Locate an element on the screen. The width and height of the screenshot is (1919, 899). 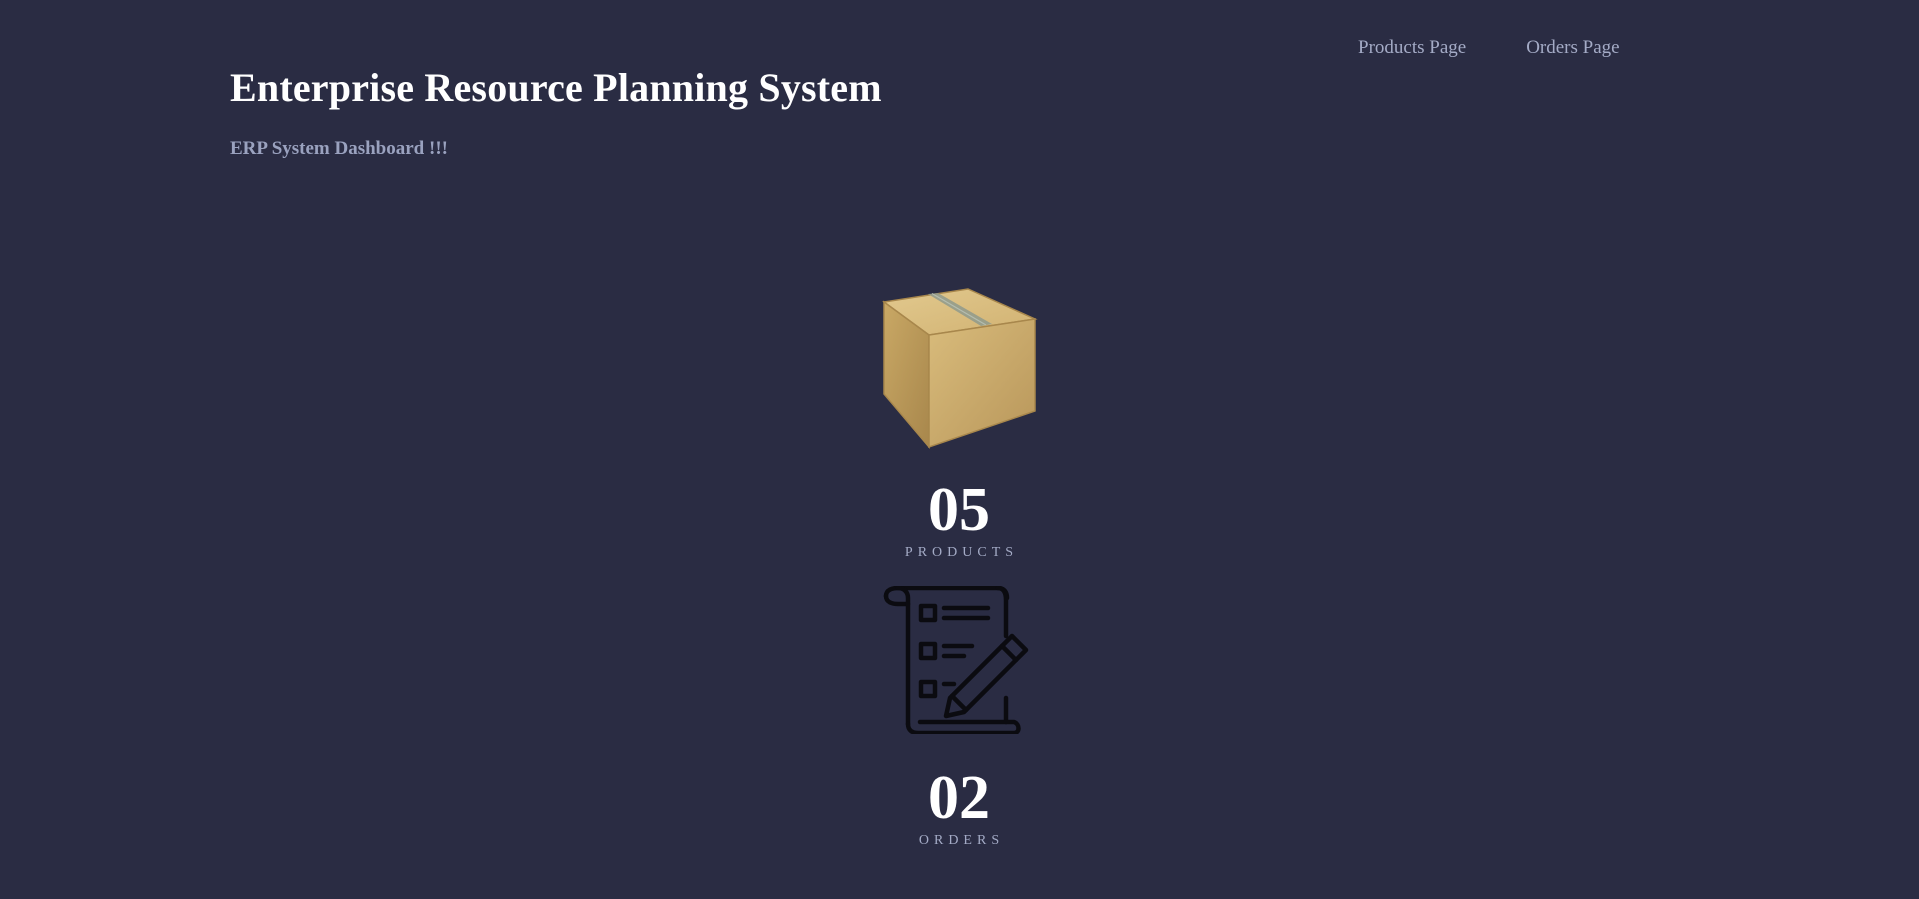
top-nav: Products Page Orders Page is located at coordinates (1489, 48).